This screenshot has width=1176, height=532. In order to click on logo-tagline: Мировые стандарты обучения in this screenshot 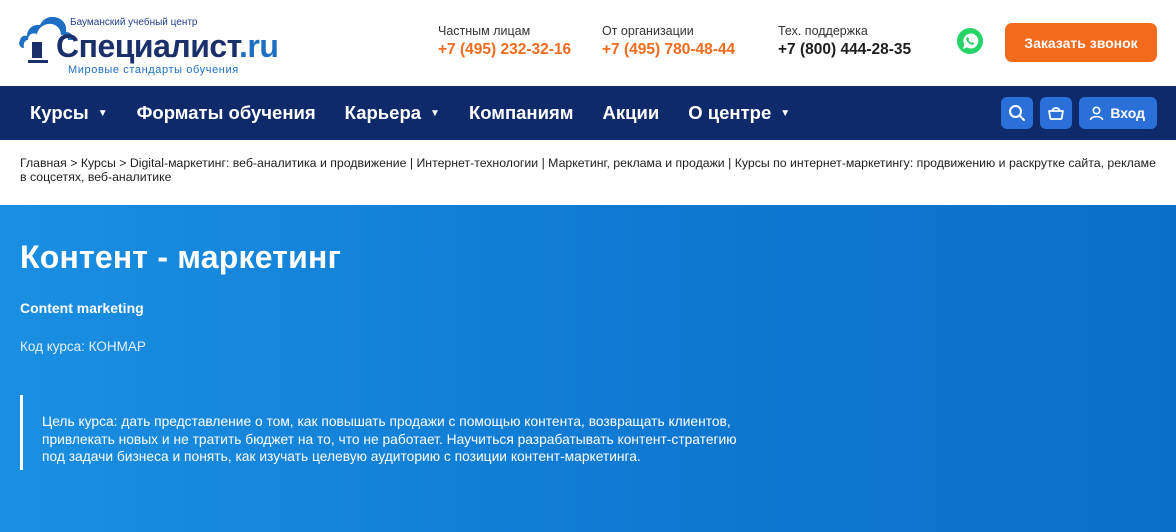, I will do `click(153, 70)`.